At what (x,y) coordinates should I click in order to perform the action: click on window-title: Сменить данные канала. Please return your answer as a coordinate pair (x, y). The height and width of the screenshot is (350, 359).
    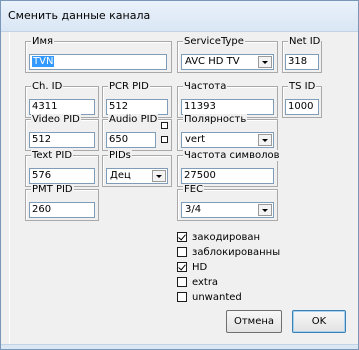
    Looking at the image, I should click on (79, 15).